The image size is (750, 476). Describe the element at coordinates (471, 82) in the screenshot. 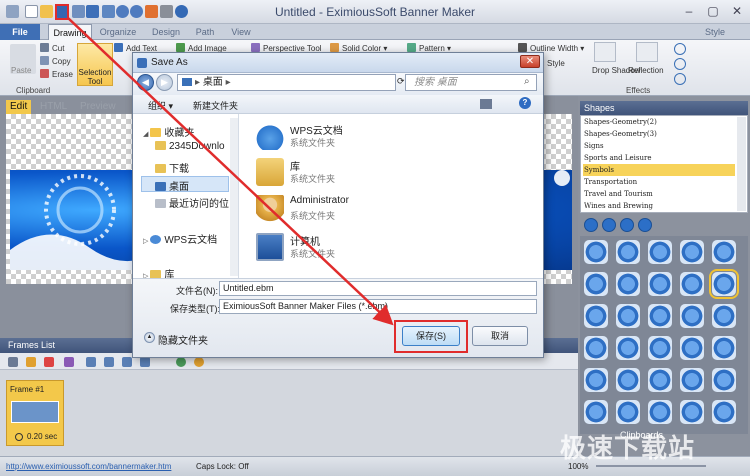

I see `search-input: 搜索 桌面` at that location.